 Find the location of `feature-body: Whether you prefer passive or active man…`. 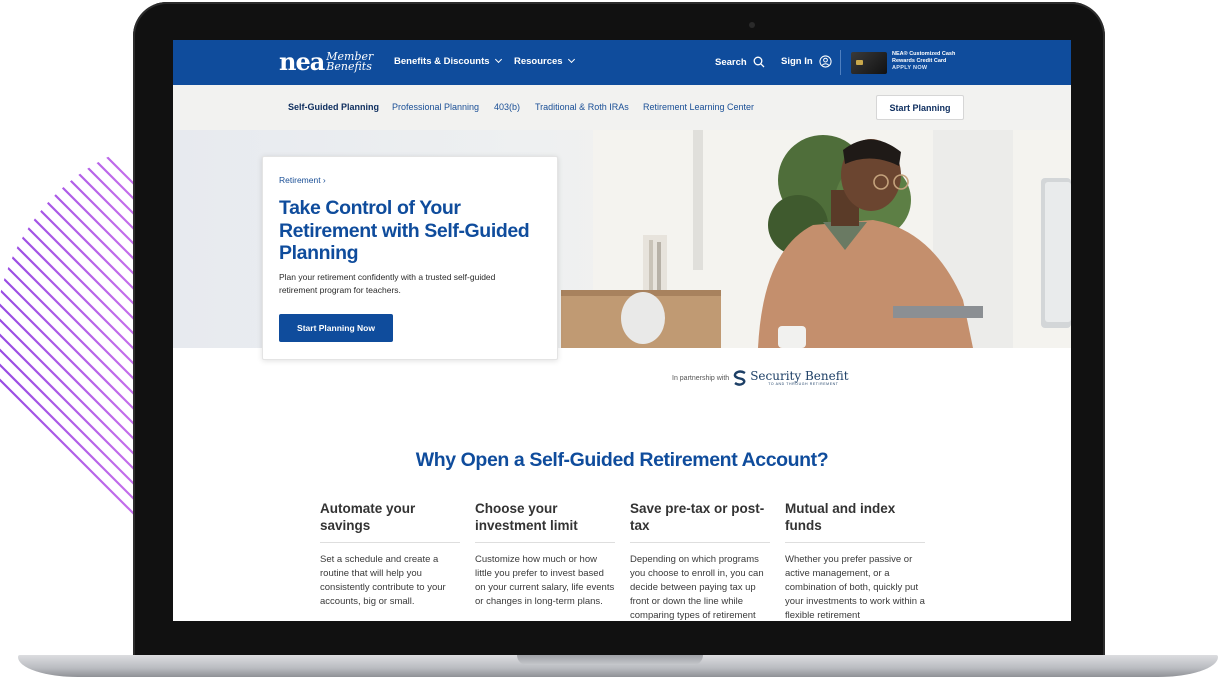

feature-body: Whether you prefer passive or active man… is located at coordinates (855, 587).